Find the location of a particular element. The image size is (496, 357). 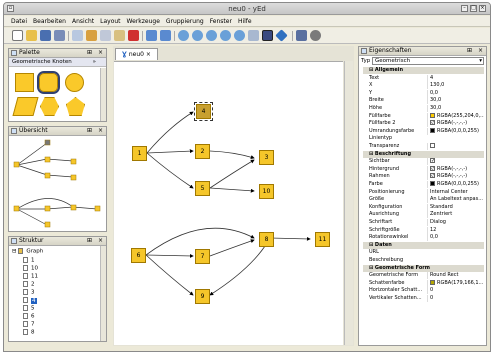

minimize-button: – is located at coordinates (464, 8).